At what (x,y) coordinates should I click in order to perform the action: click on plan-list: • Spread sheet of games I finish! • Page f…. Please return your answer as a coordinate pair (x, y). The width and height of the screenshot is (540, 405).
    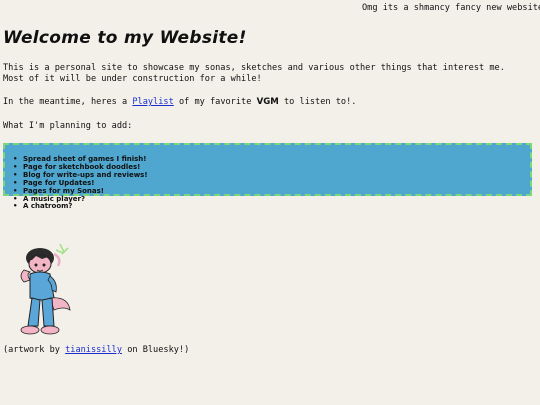
    Looking at the image, I should click on (80, 183).